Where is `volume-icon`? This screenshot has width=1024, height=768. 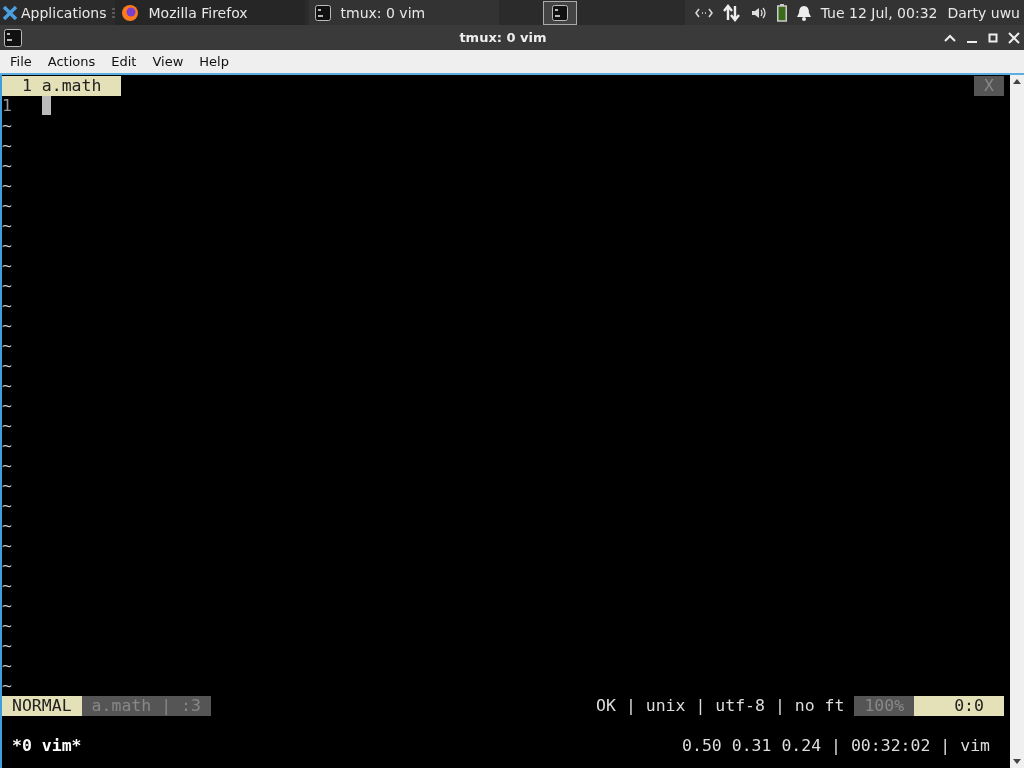
volume-icon is located at coordinates (758, 12).